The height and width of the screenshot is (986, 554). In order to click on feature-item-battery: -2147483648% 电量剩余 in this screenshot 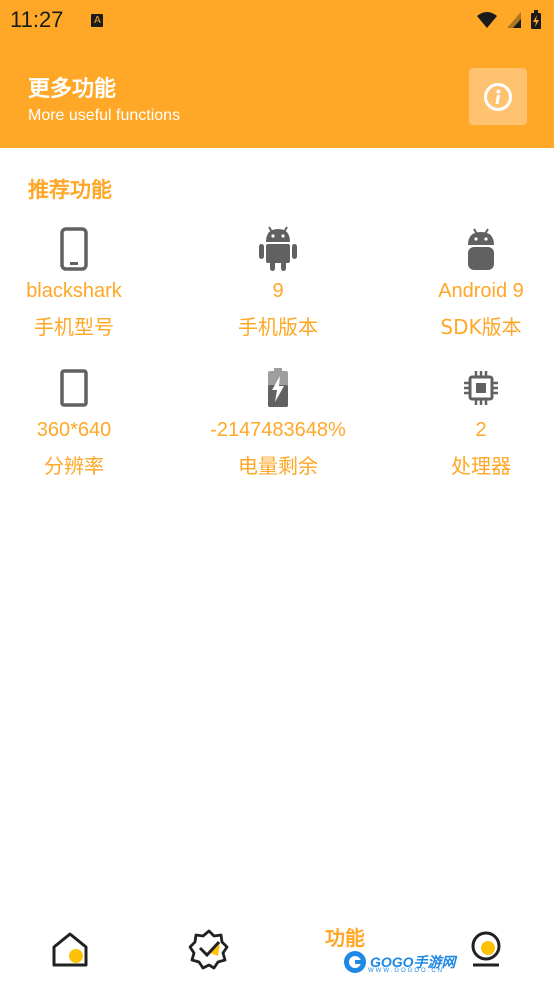, I will do `click(278, 422)`.